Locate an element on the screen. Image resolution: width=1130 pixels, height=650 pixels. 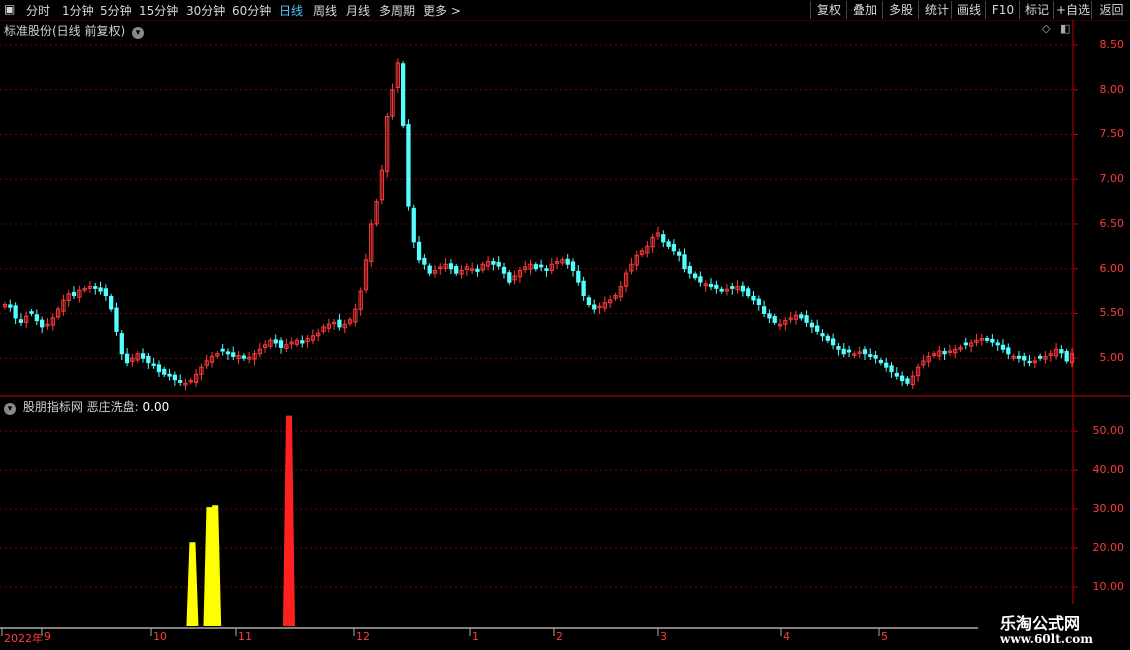
month-label: 11 is located at coordinates (245, 636).